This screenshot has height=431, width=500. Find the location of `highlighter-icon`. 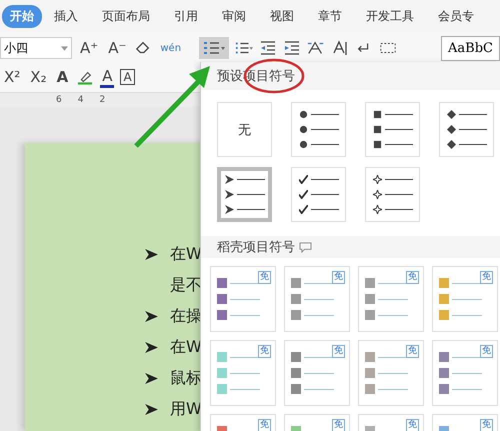

highlighter-icon is located at coordinates (85, 77).